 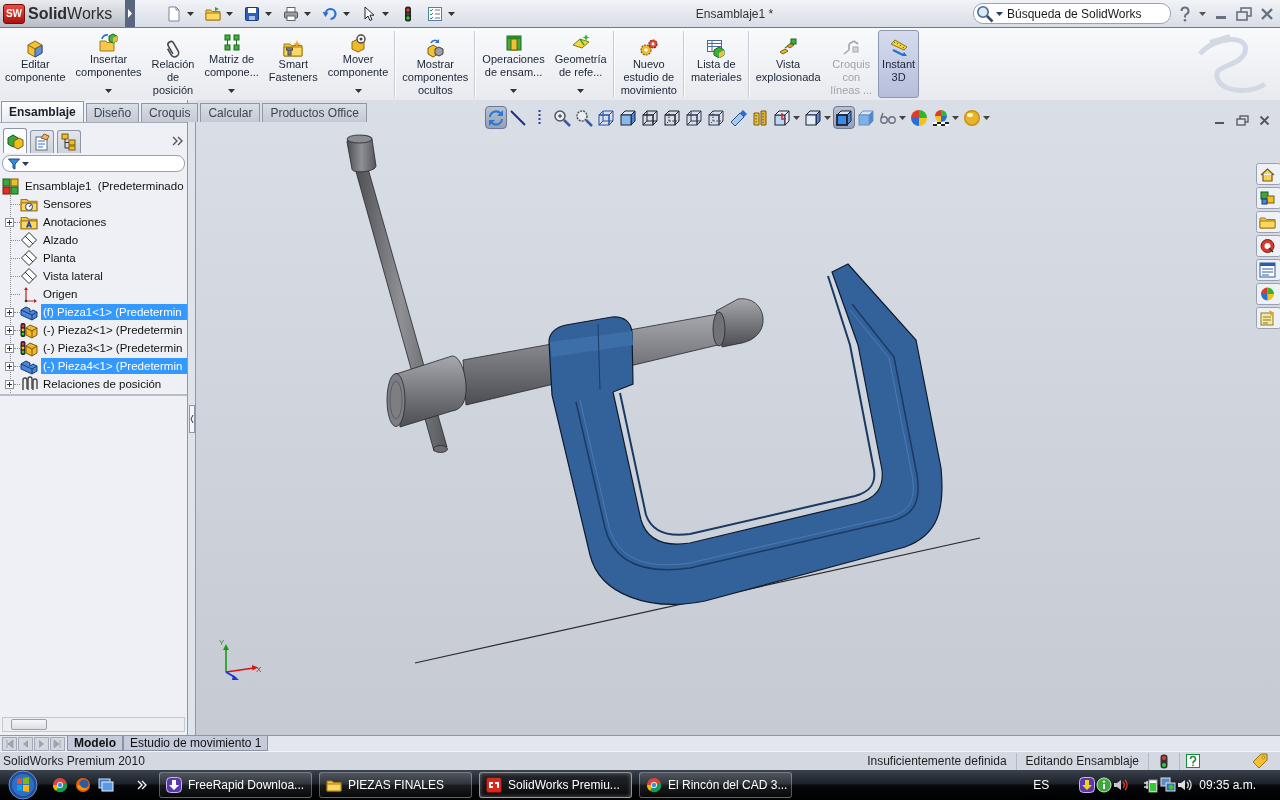 I want to click on ribbon-button: Editar componente, so click(x=35, y=64).